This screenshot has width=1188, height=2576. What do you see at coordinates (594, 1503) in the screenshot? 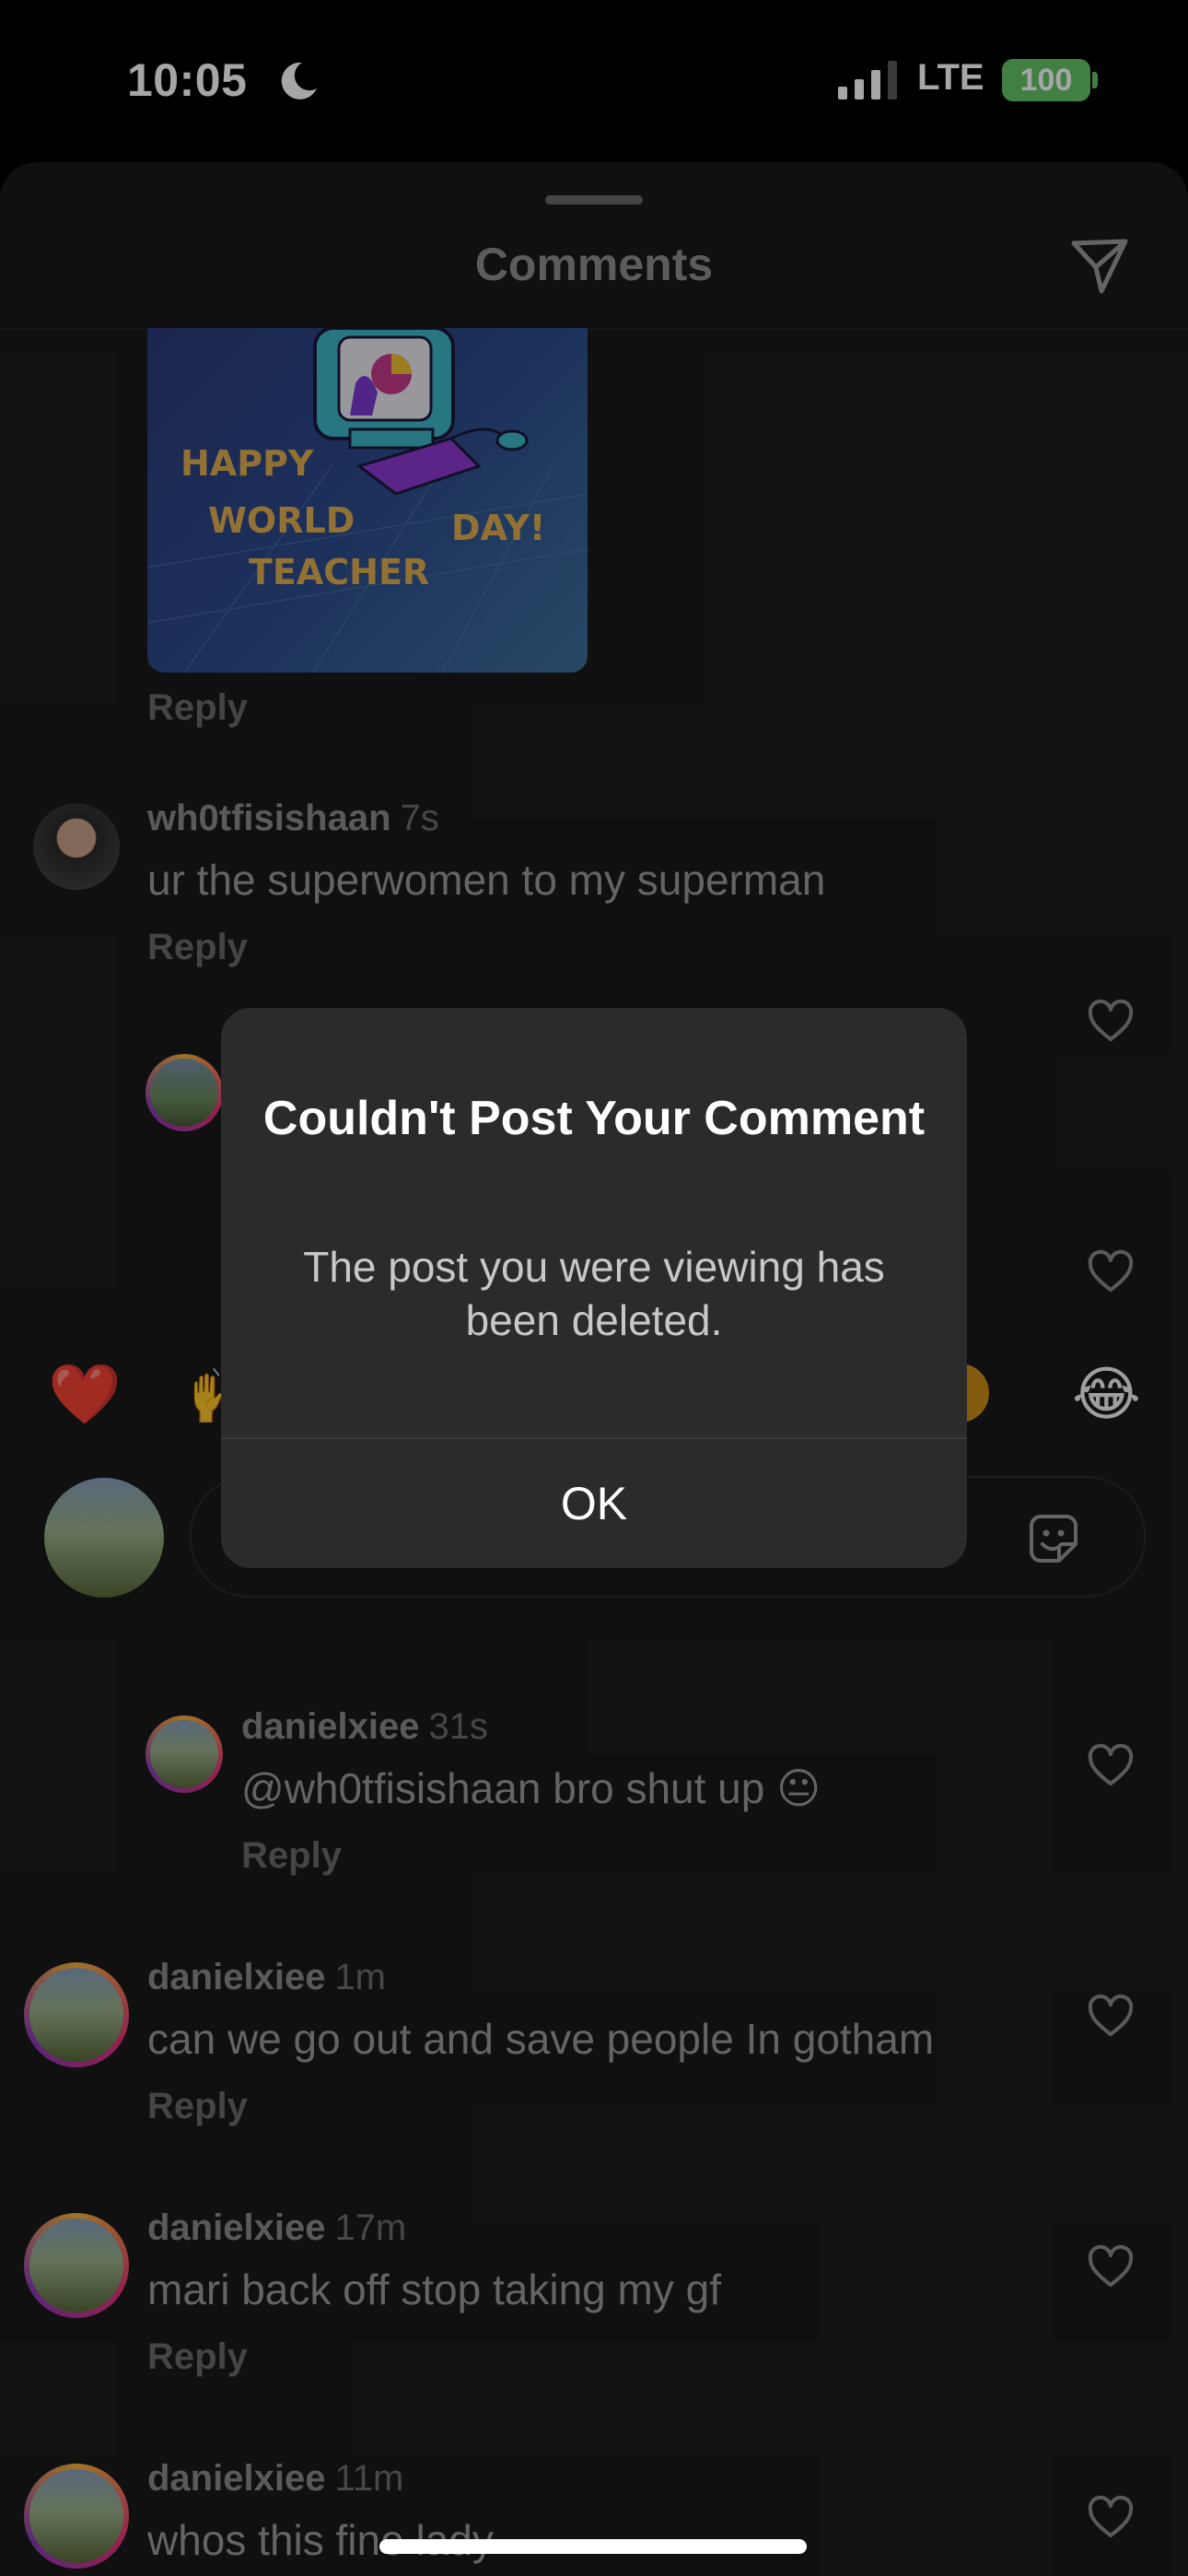
I see `ok-button: OK` at bounding box center [594, 1503].